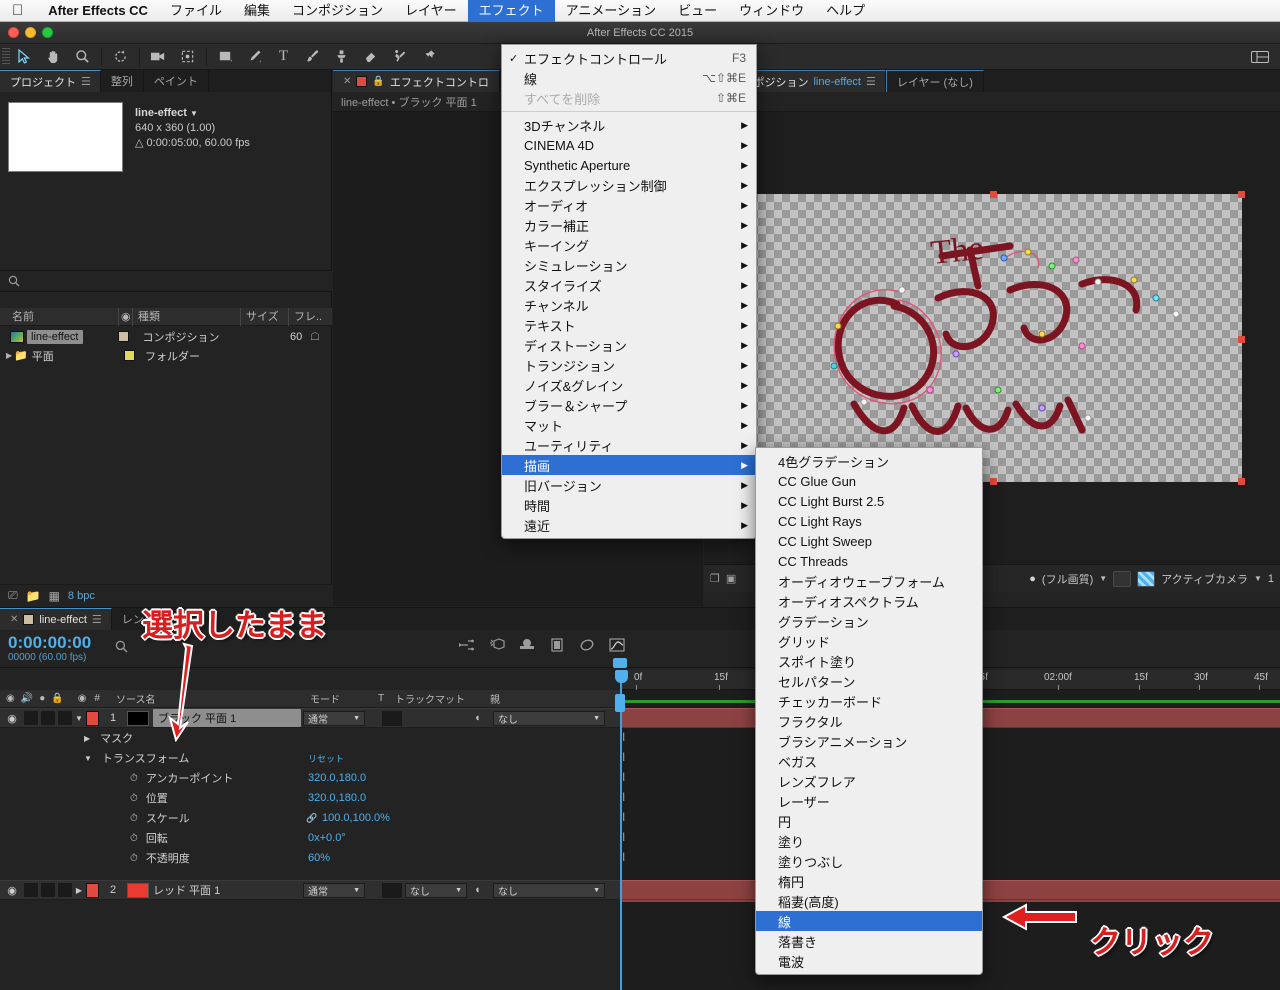 This screenshot has height=990, width=1280. Describe the element at coordinates (869, 481) in the screenshot. I see `submenu-item-cc-glue-gun: CC Glue Gun` at that location.